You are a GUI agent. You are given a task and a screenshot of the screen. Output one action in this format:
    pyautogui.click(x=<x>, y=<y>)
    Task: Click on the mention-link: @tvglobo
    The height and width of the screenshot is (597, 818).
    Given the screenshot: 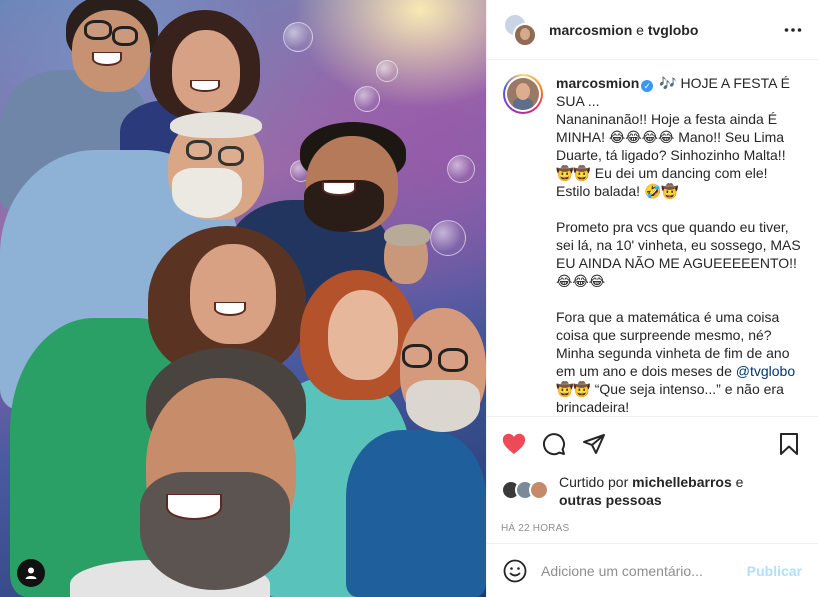 What is the action you would take?
    pyautogui.click(x=765, y=371)
    